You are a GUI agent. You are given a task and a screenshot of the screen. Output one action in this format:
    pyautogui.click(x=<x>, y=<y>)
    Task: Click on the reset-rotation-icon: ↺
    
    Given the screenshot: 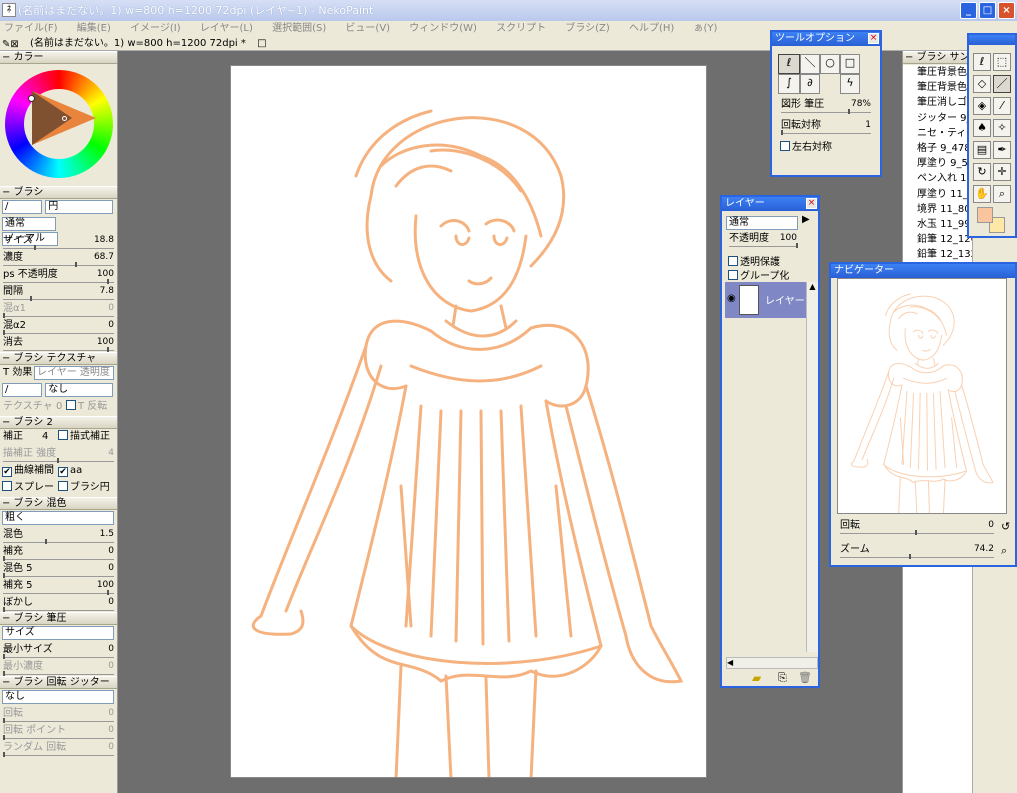 What is the action you would take?
    pyautogui.click(x=1005, y=526)
    